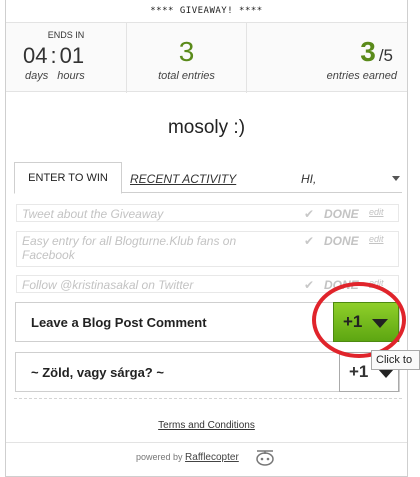 This screenshot has width=420, height=477. I want to click on entry-option-label: Leave a Blog Post Comment, so click(119, 322).